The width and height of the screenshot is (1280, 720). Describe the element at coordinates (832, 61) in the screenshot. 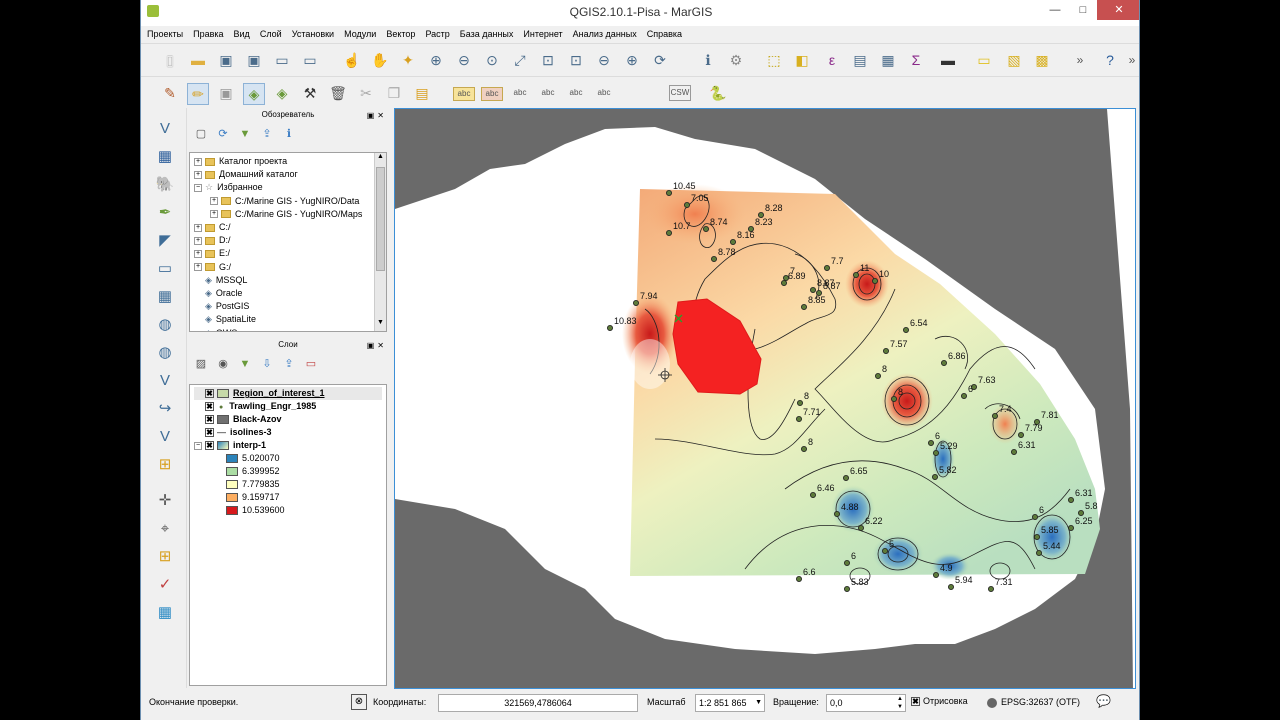

I see `expression-select-icon: ε` at that location.